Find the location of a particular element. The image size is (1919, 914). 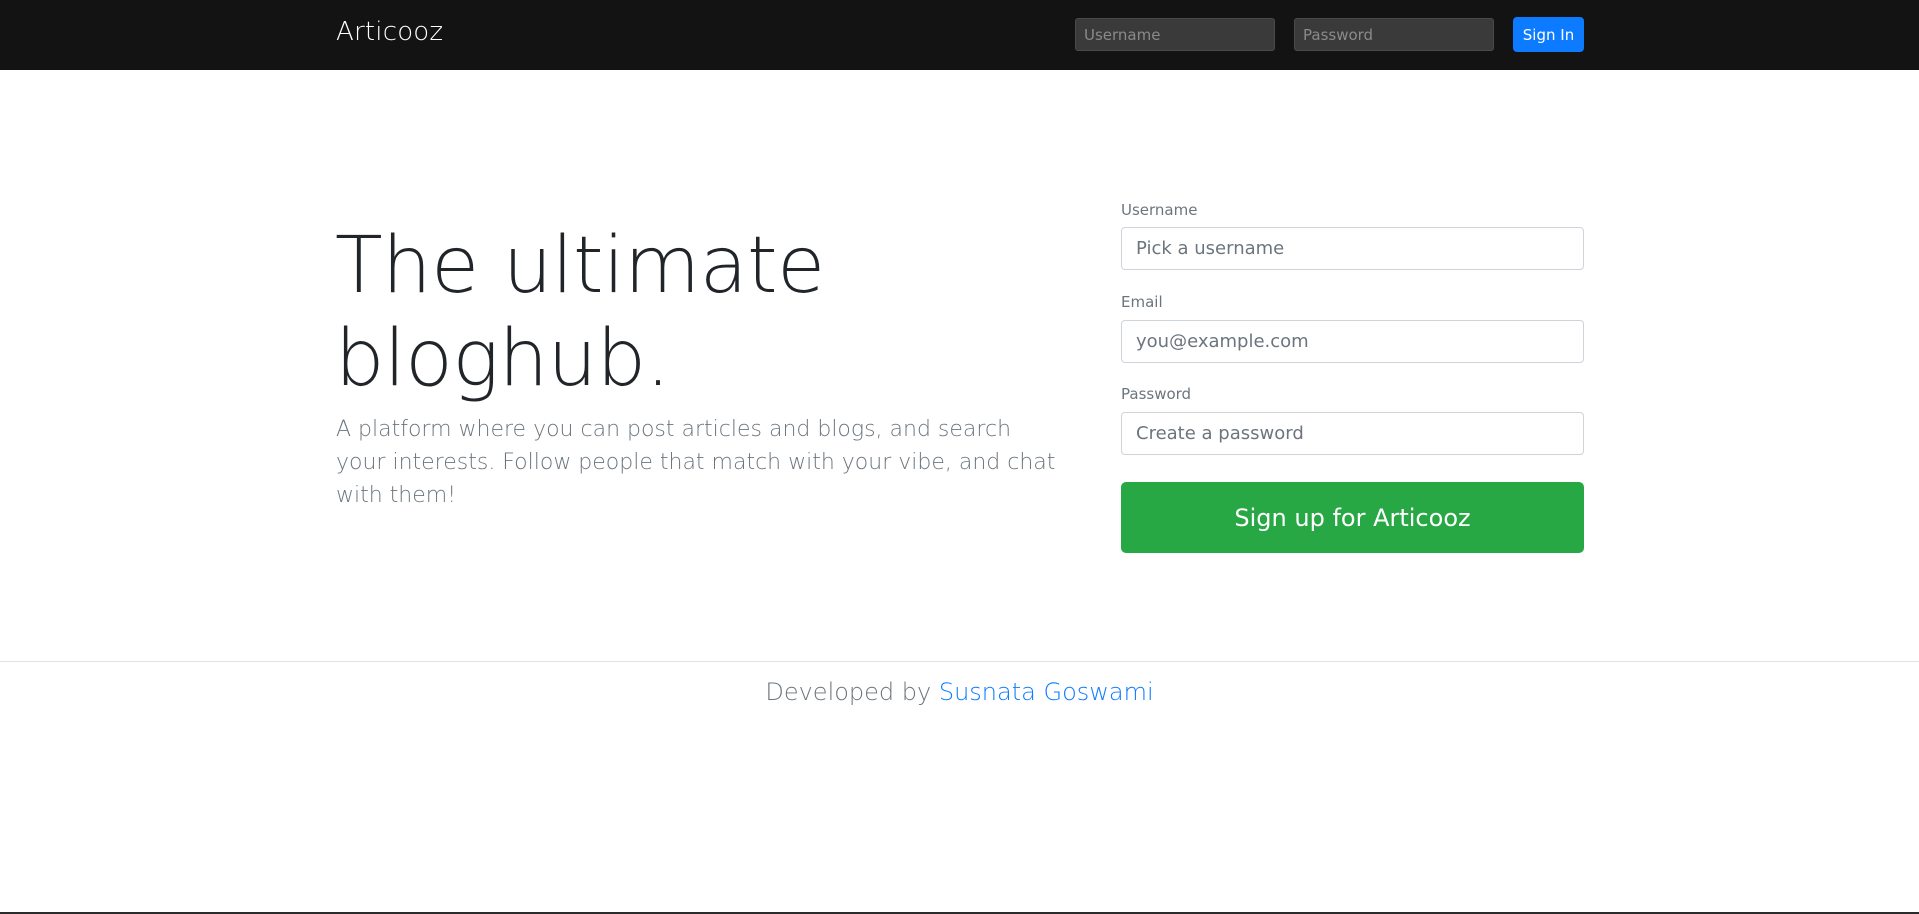

signup-email-label: Email is located at coordinates (1142, 302).